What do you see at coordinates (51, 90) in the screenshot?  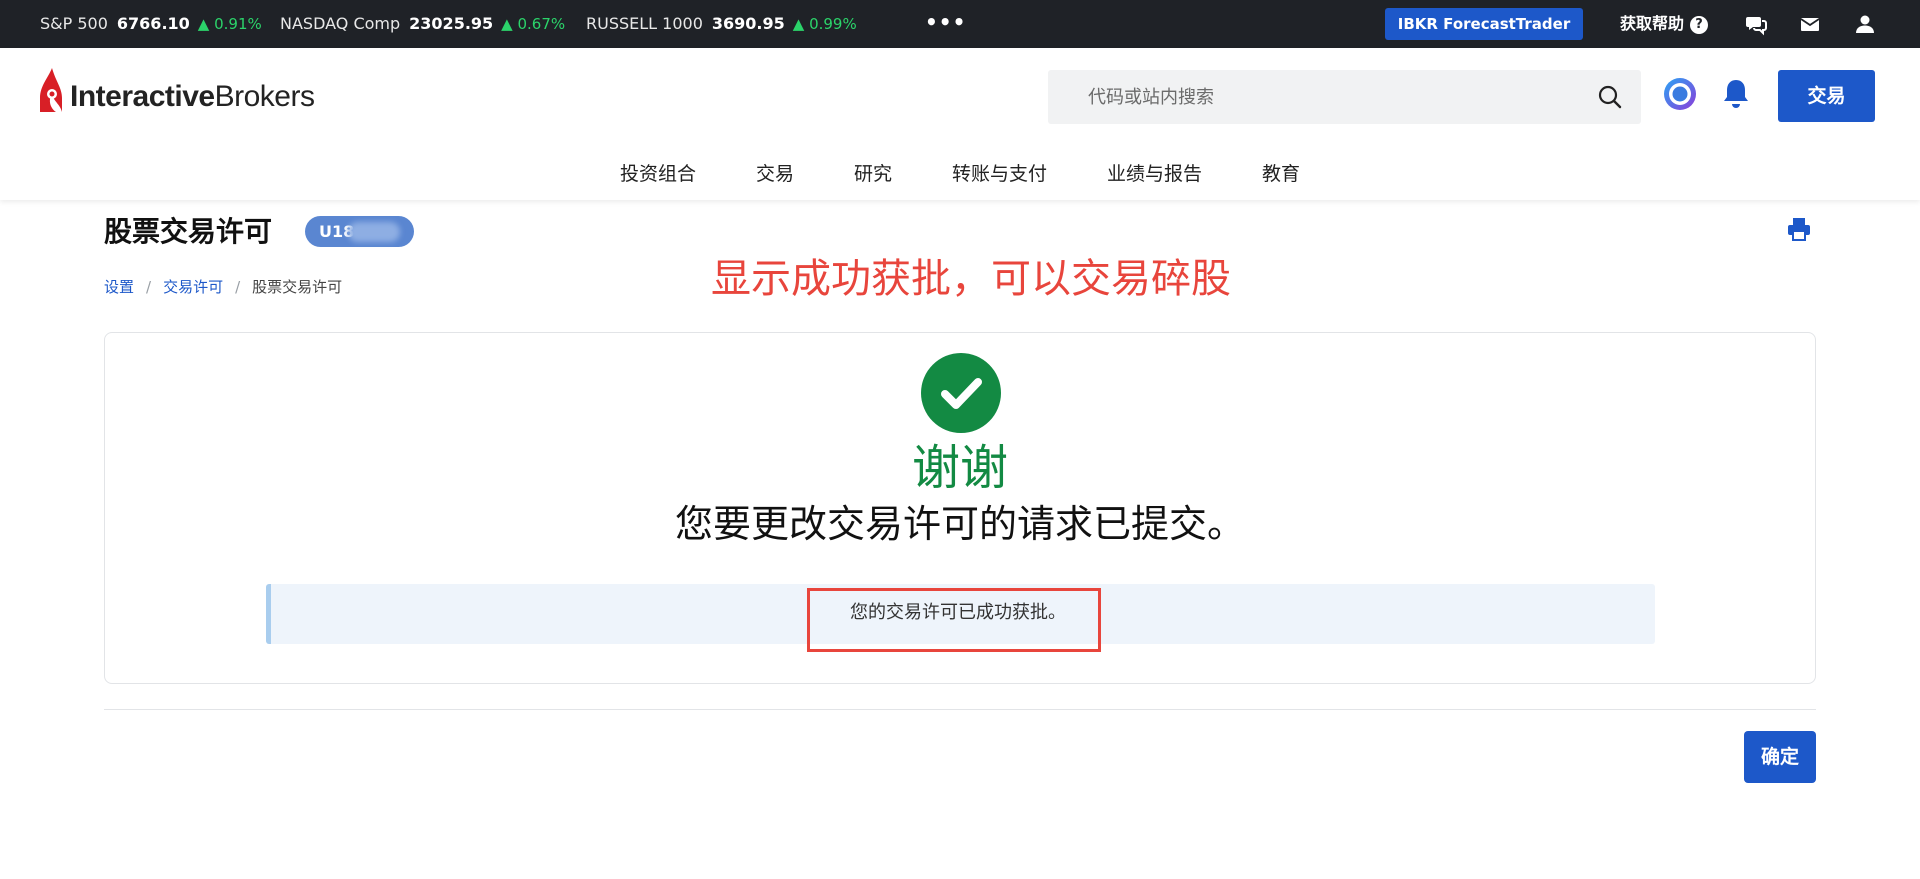 I see `ib-flame-icon` at bounding box center [51, 90].